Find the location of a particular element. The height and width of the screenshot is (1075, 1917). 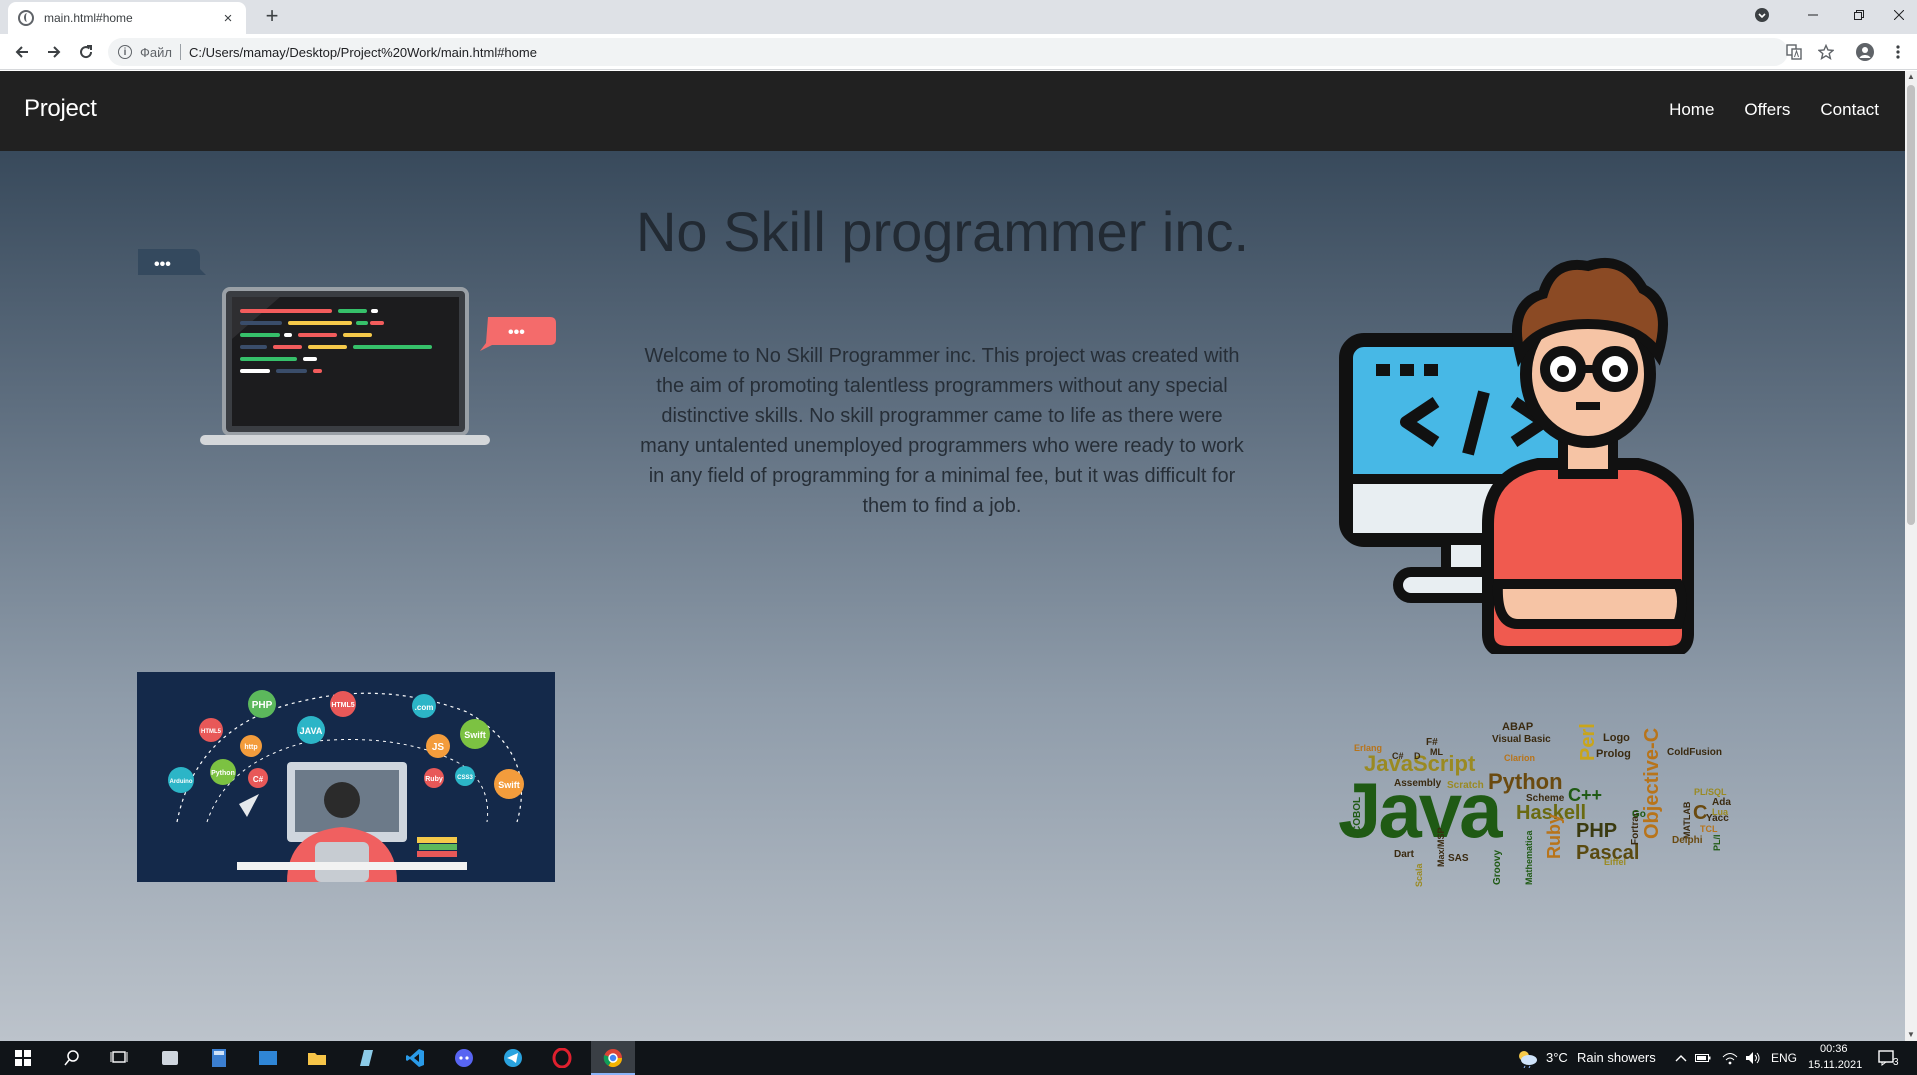

translate-button is located at coordinates (1794, 52).